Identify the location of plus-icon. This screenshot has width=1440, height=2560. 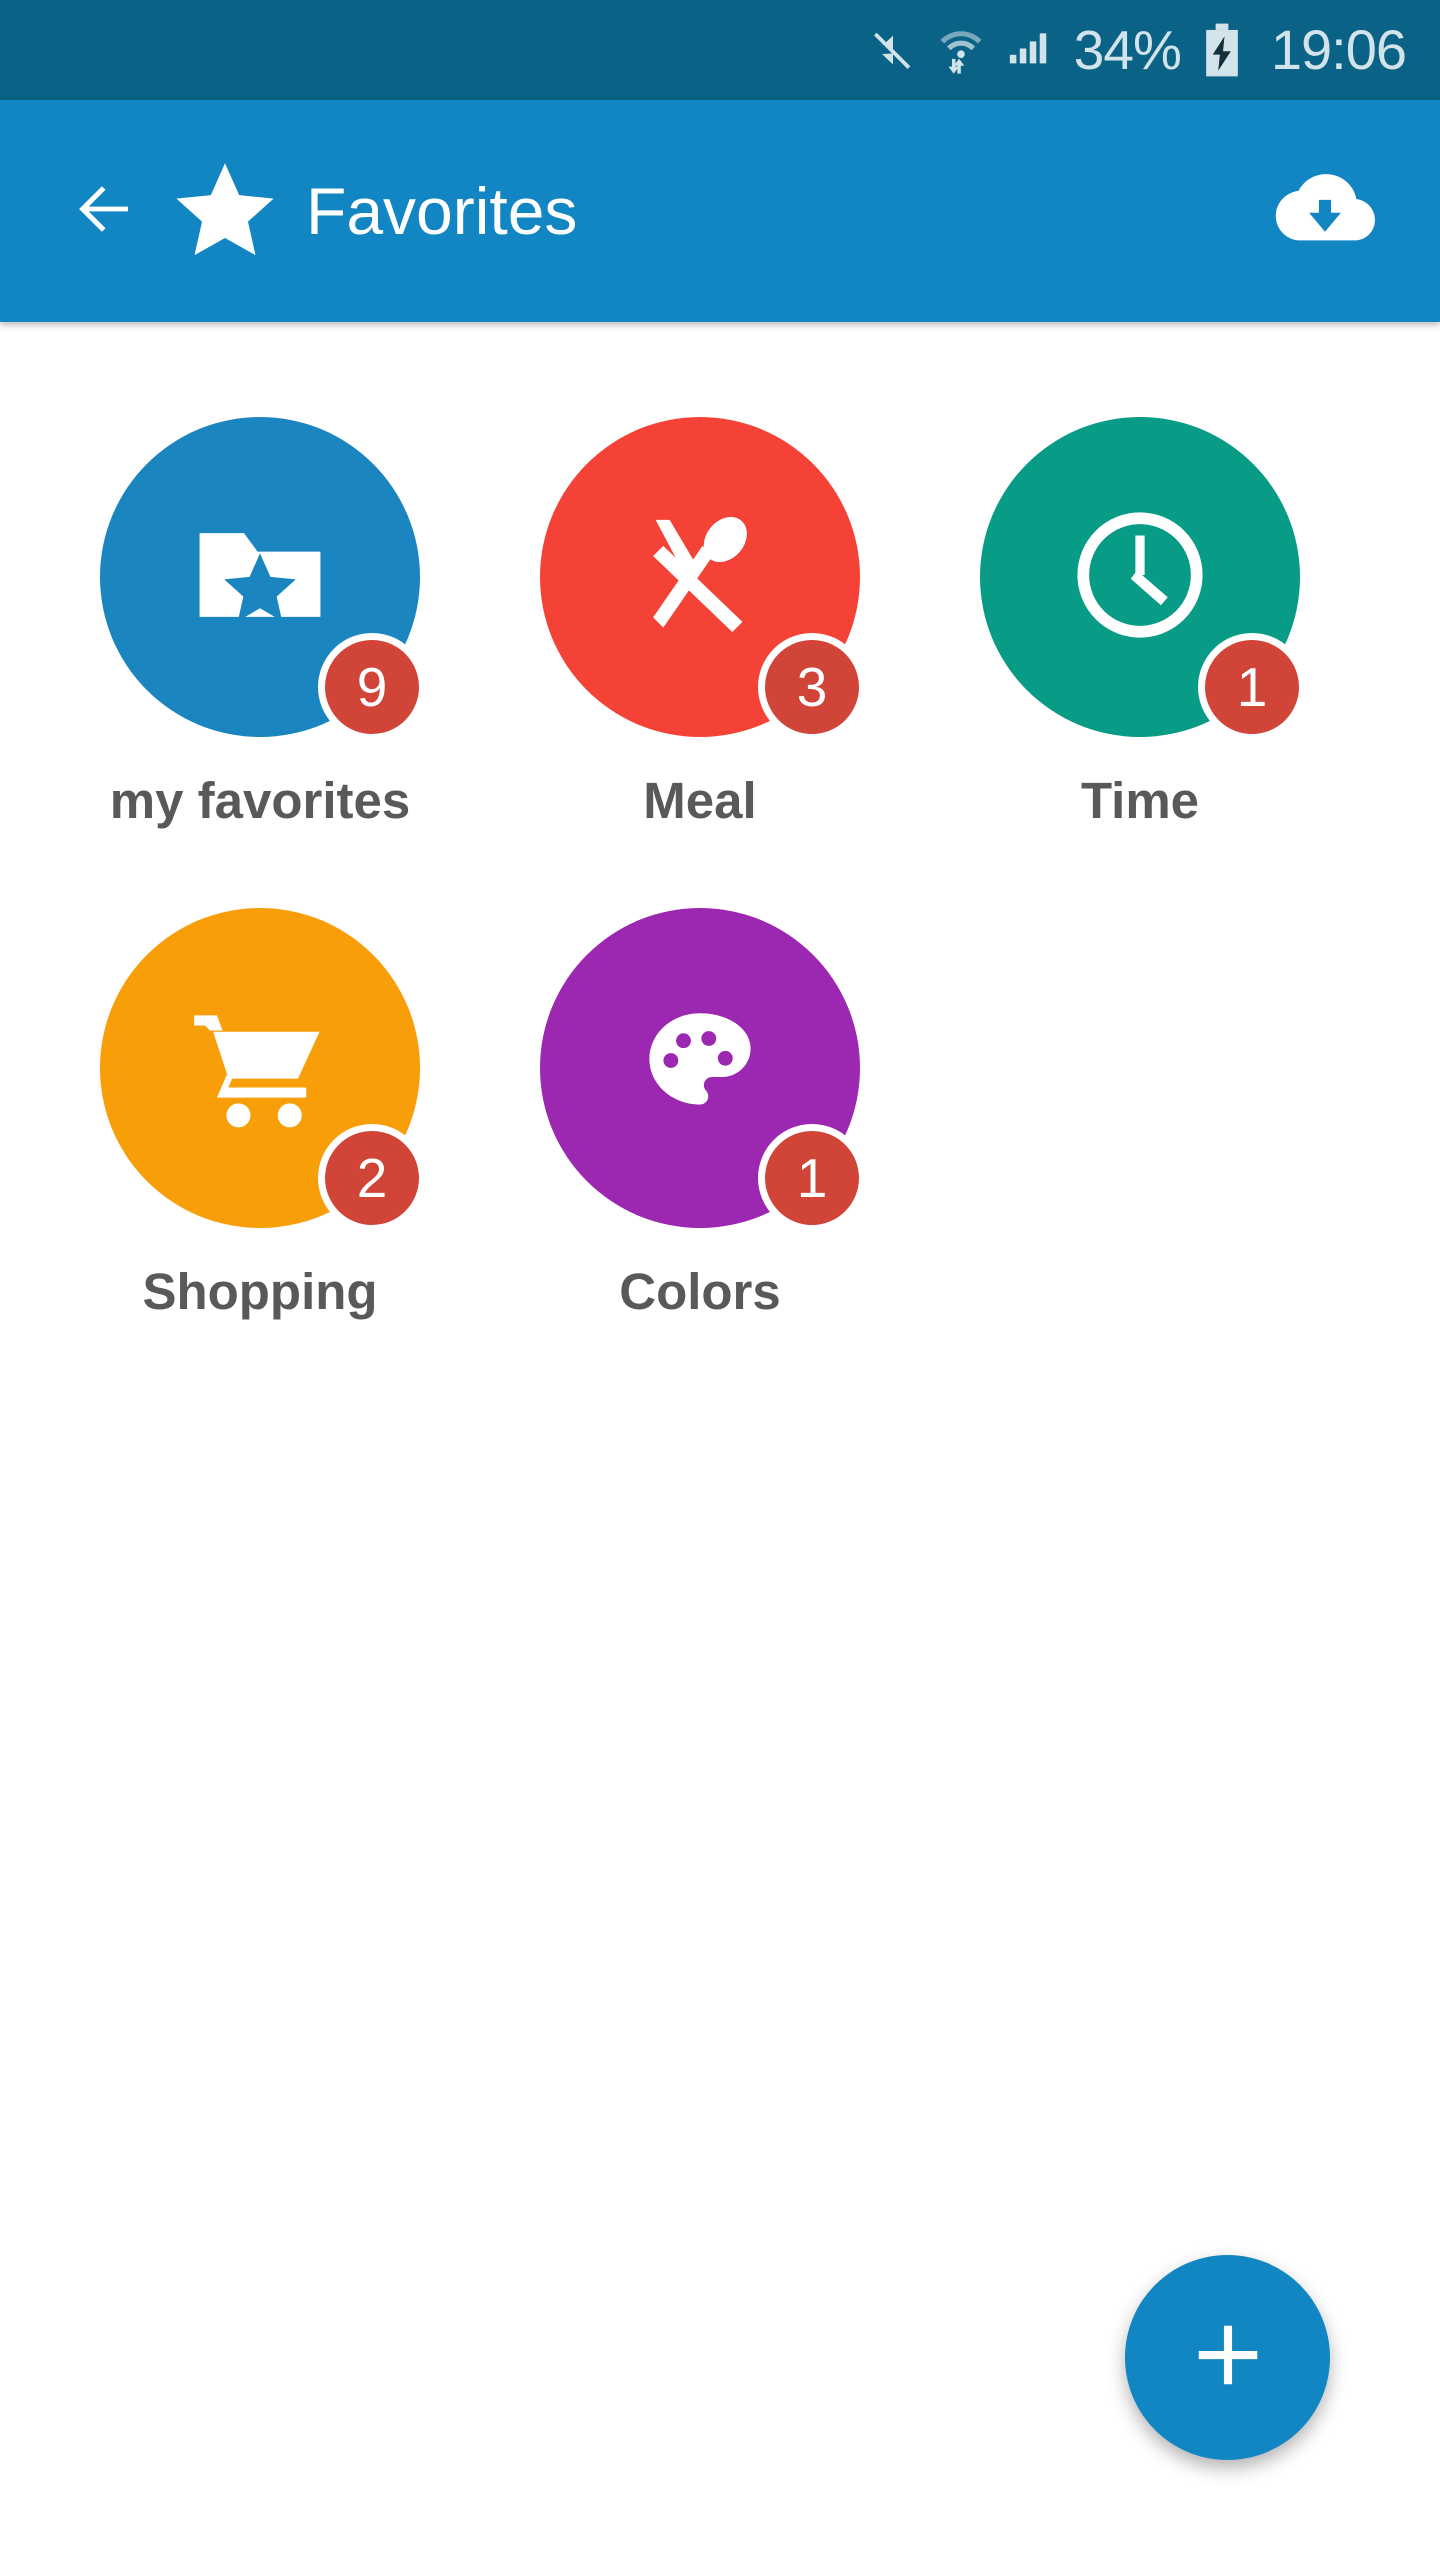
(1228, 2357).